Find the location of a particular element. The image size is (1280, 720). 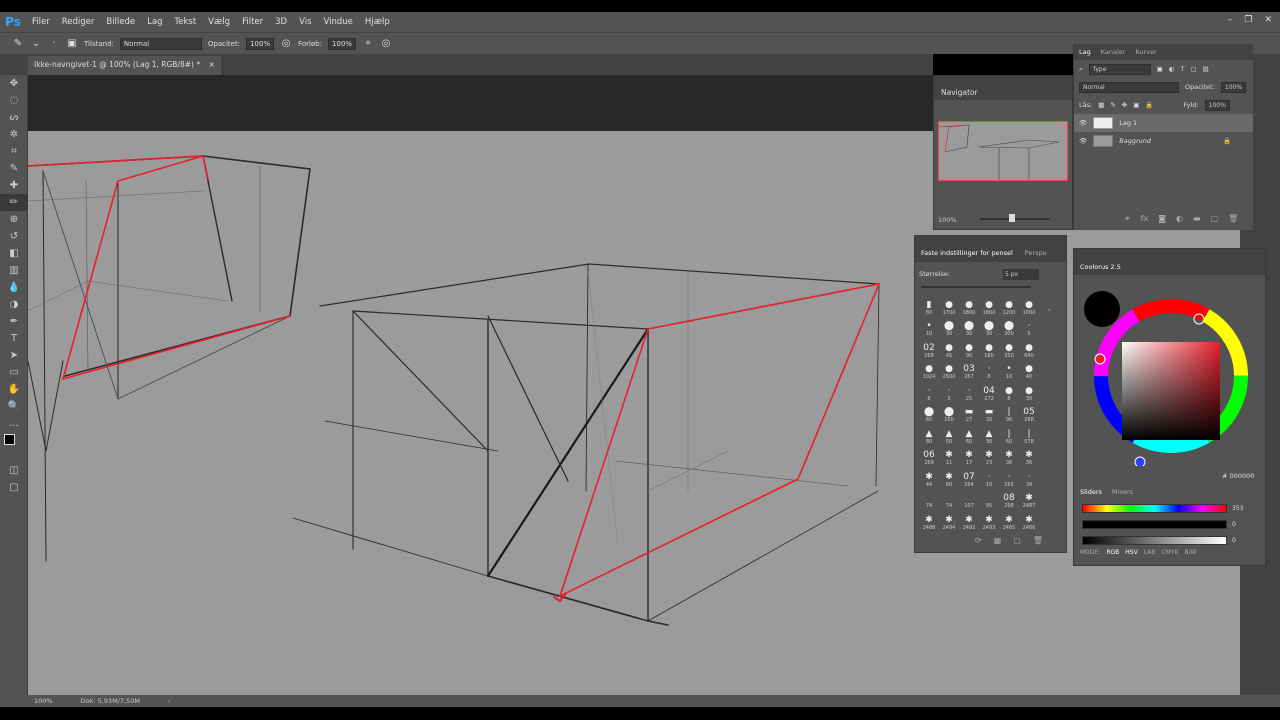

menu-file: Filer is located at coordinates (41, 22).